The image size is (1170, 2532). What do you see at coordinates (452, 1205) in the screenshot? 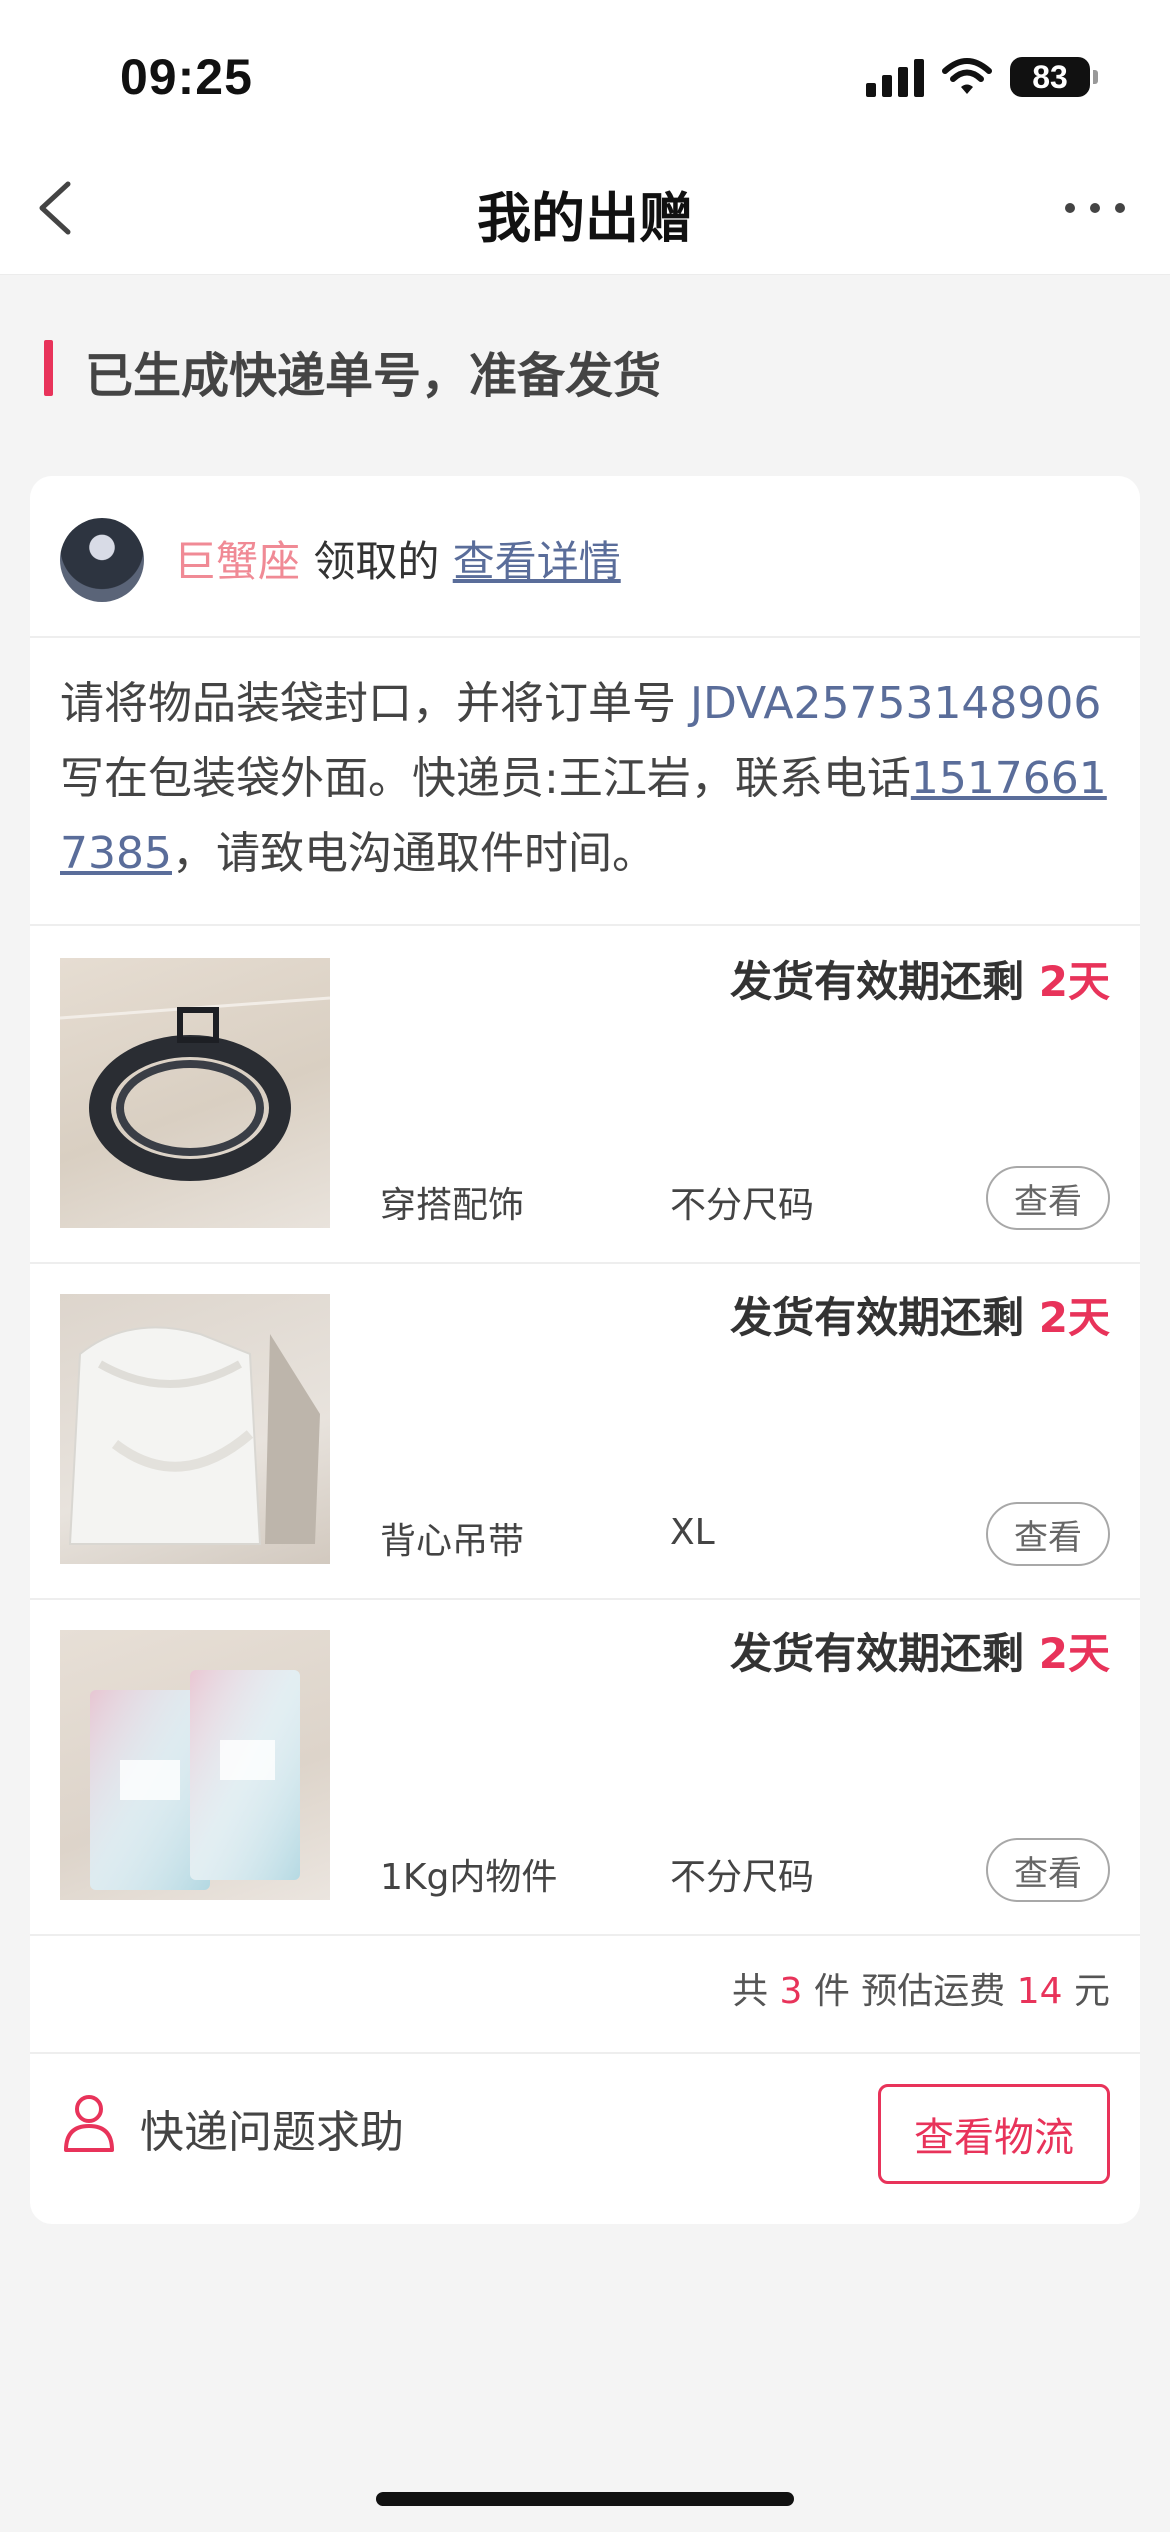
I see `item-category: 穿搭配饰` at bounding box center [452, 1205].